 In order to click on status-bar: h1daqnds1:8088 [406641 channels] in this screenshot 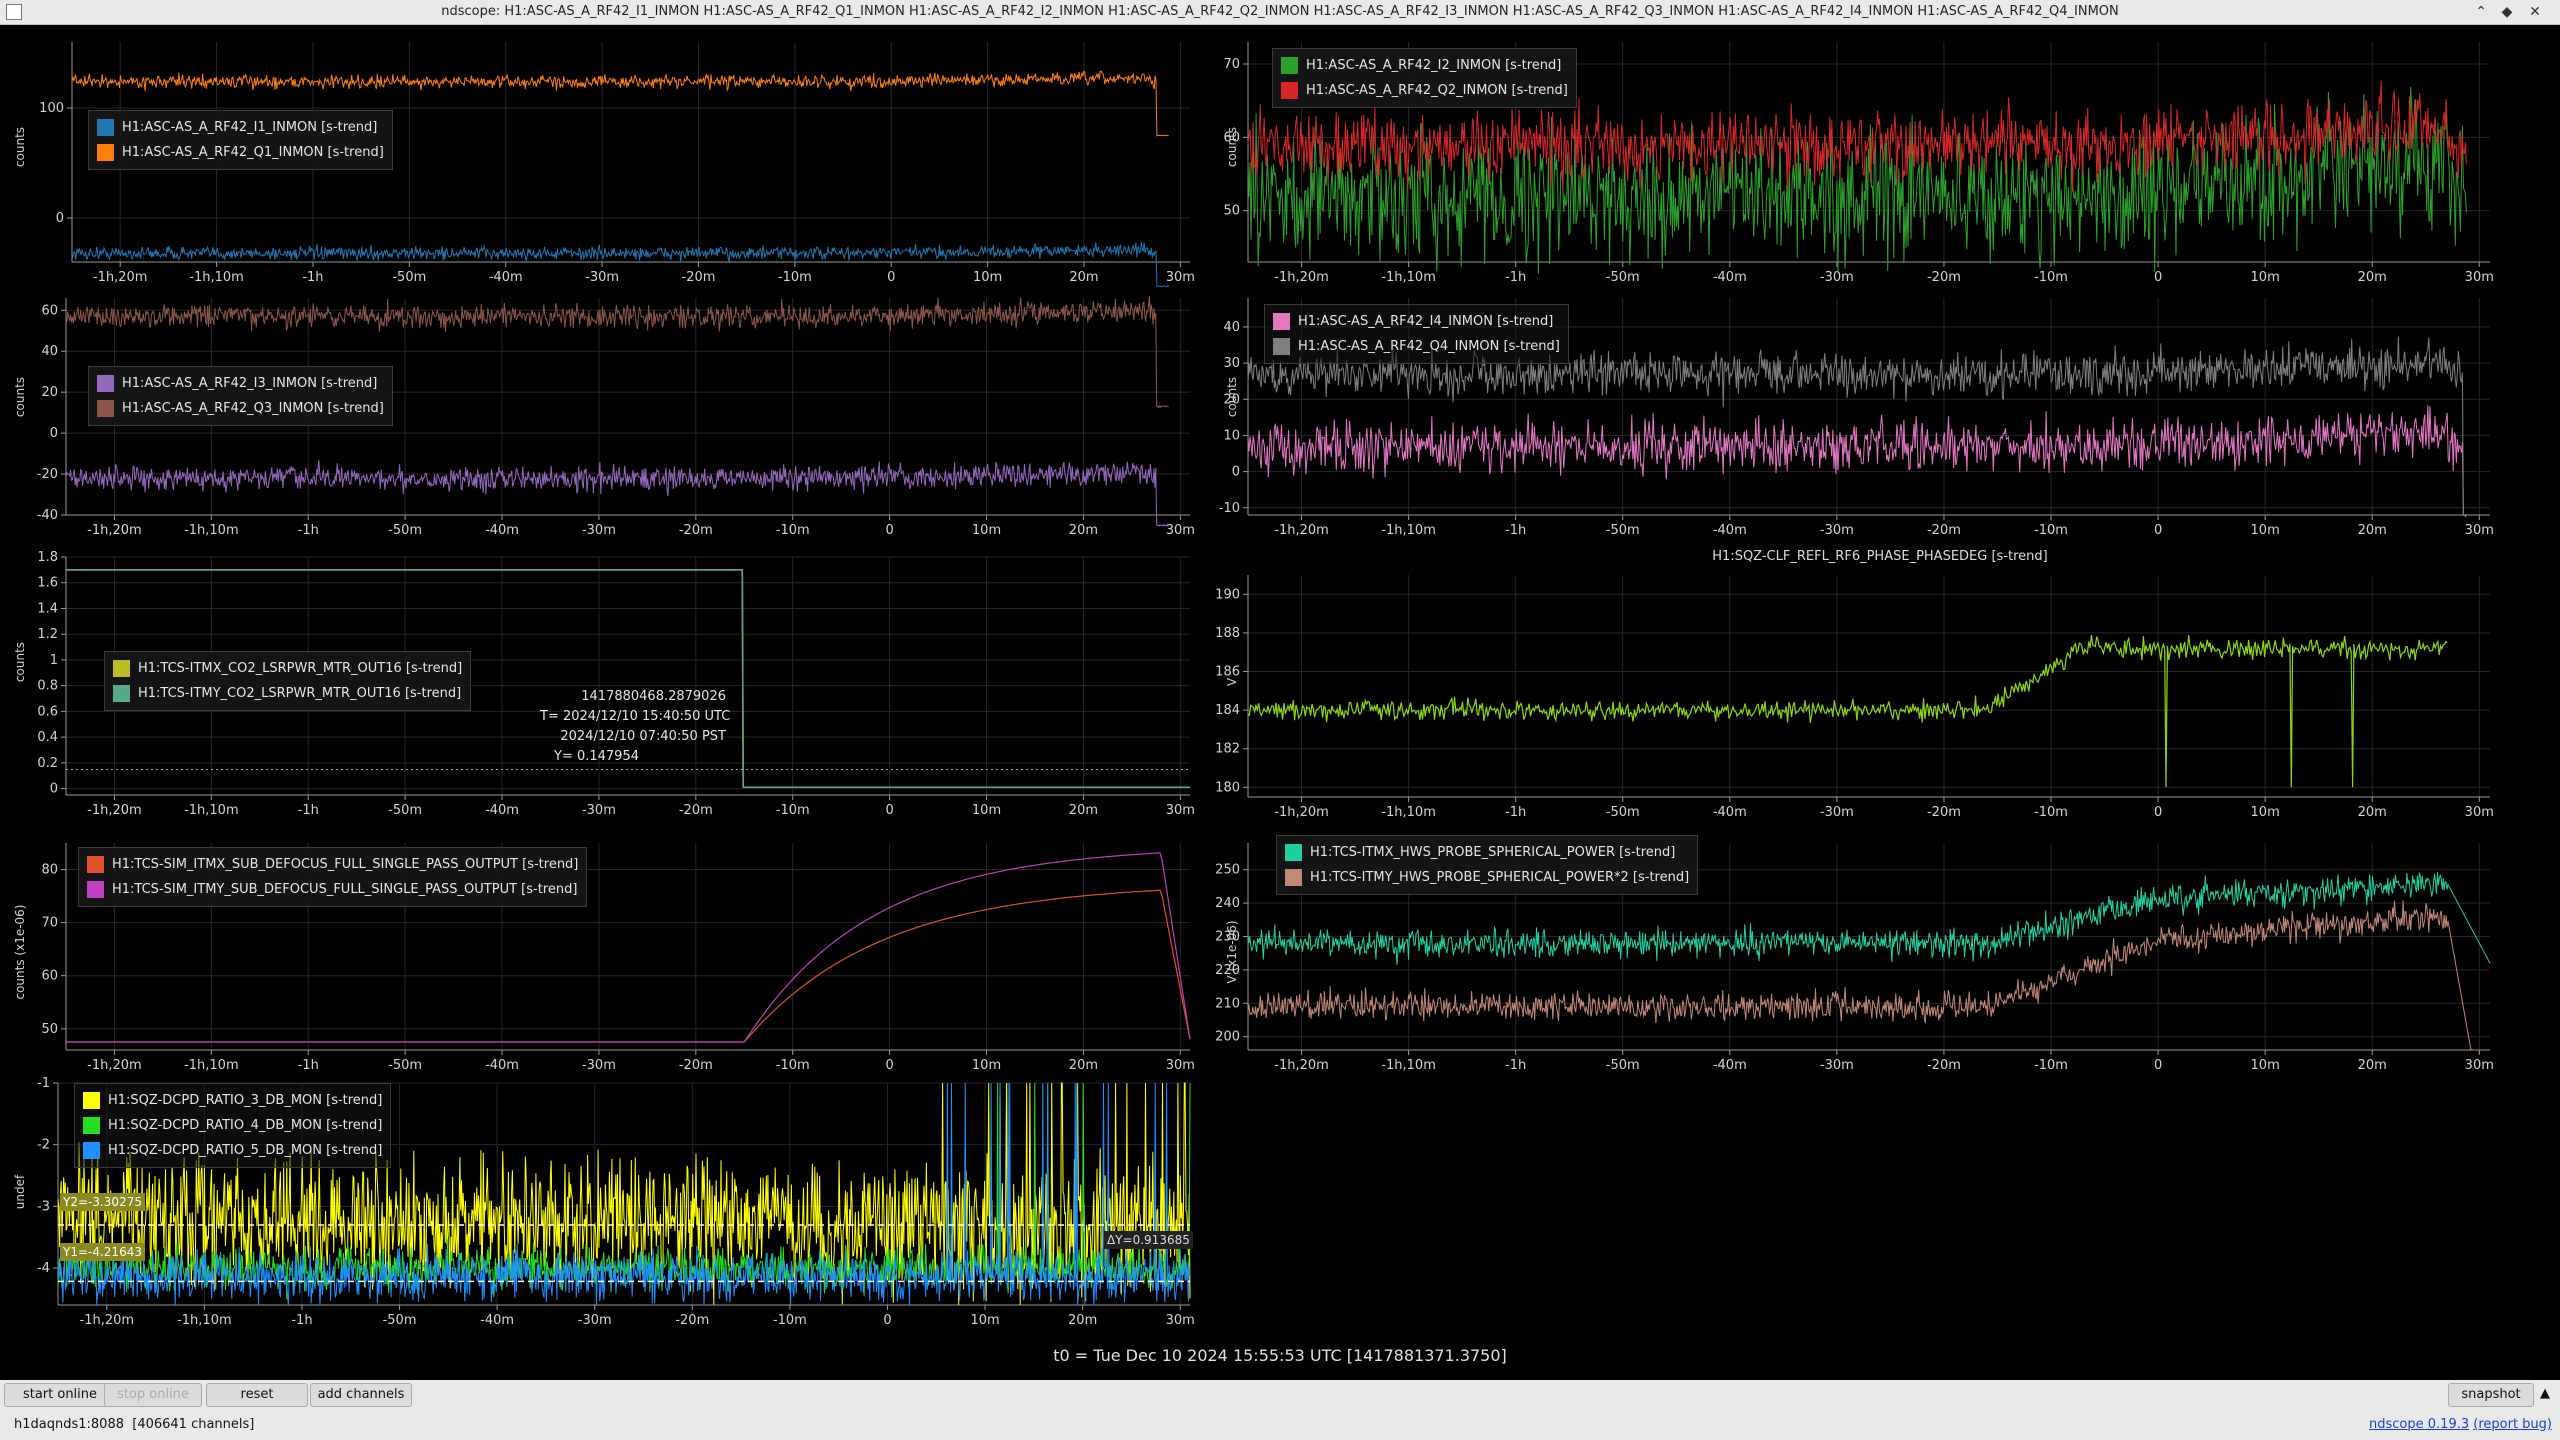, I will do `click(134, 1424)`.